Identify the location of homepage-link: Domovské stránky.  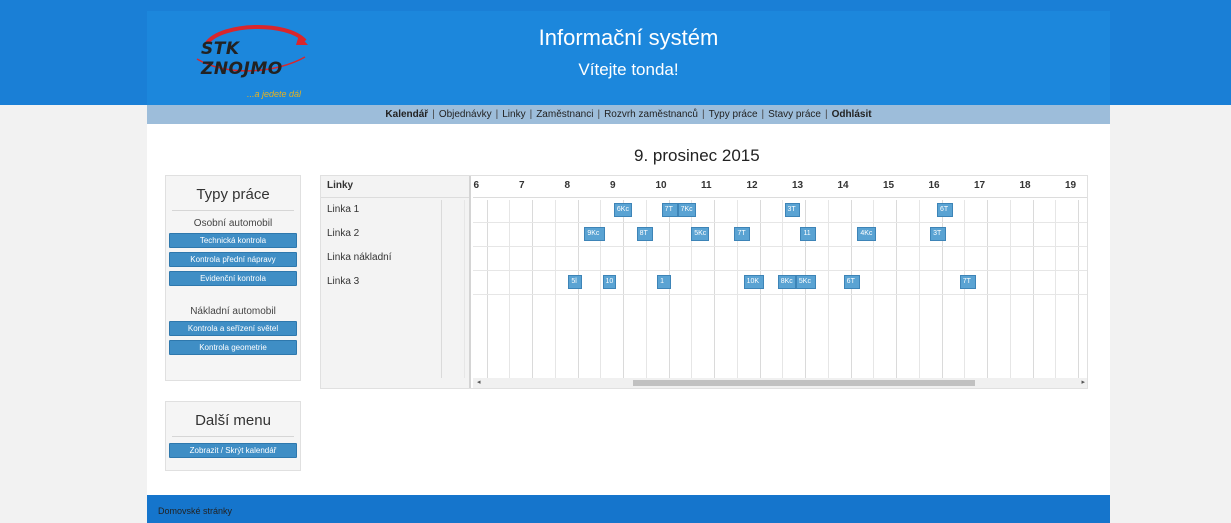
(195, 511).